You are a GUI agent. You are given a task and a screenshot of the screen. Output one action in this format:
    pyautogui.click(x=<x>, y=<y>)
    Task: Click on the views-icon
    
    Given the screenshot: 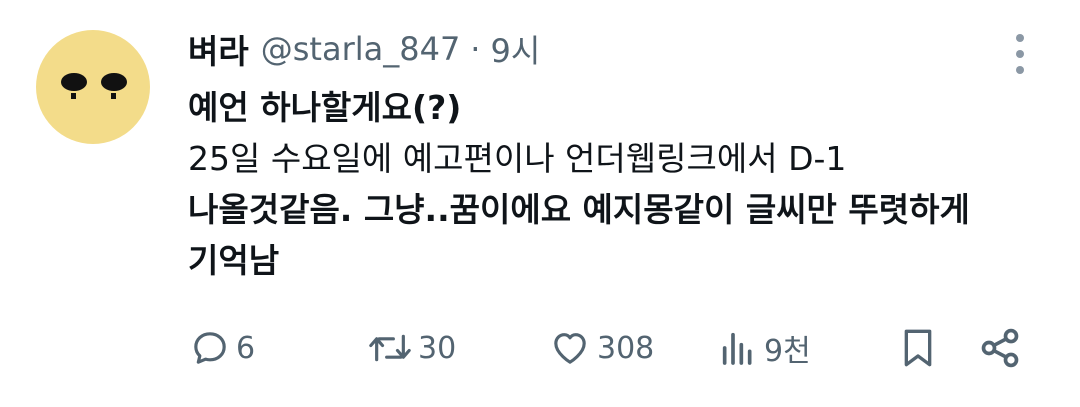 What is the action you would take?
    pyautogui.click(x=737, y=348)
    